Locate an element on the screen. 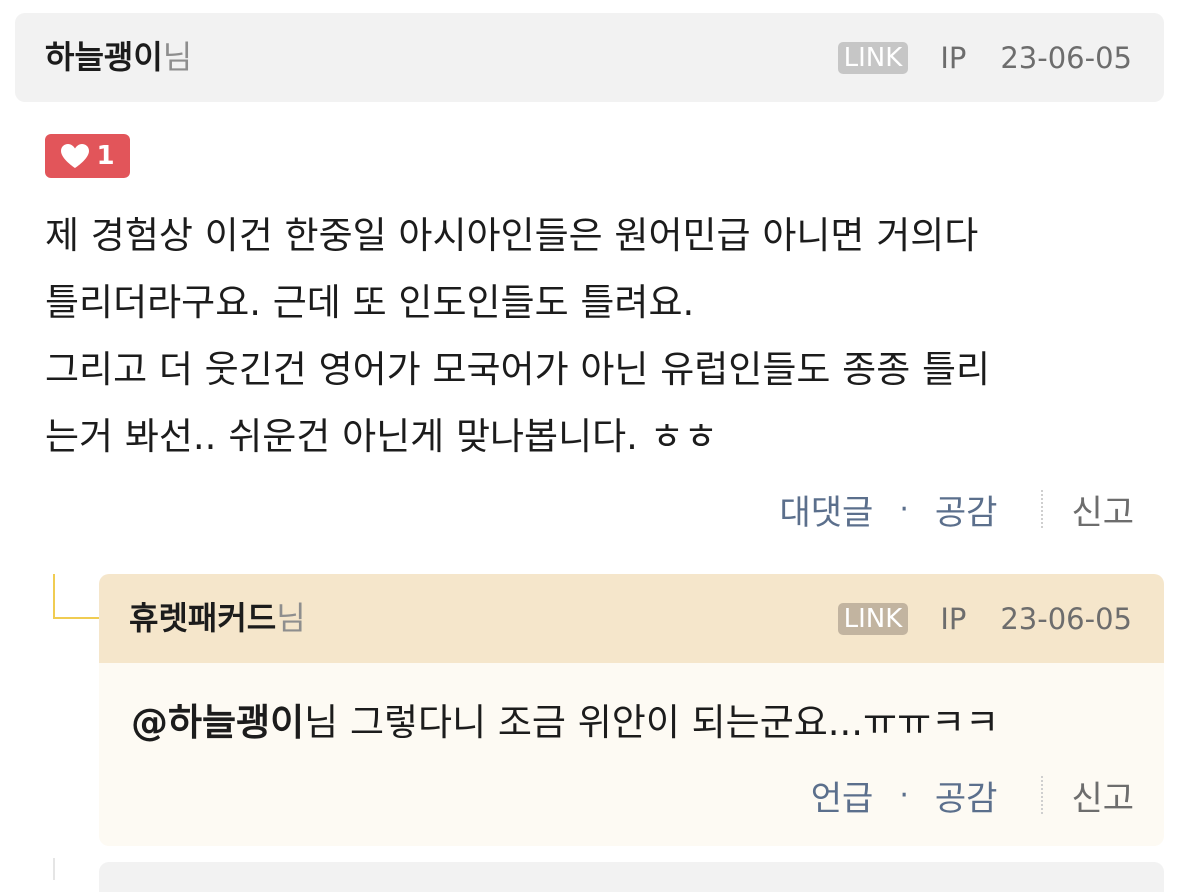 The height and width of the screenshot is (892, 1179). comment-meta: LINK IP 23-06-05 is located at coordinates (984, 57).